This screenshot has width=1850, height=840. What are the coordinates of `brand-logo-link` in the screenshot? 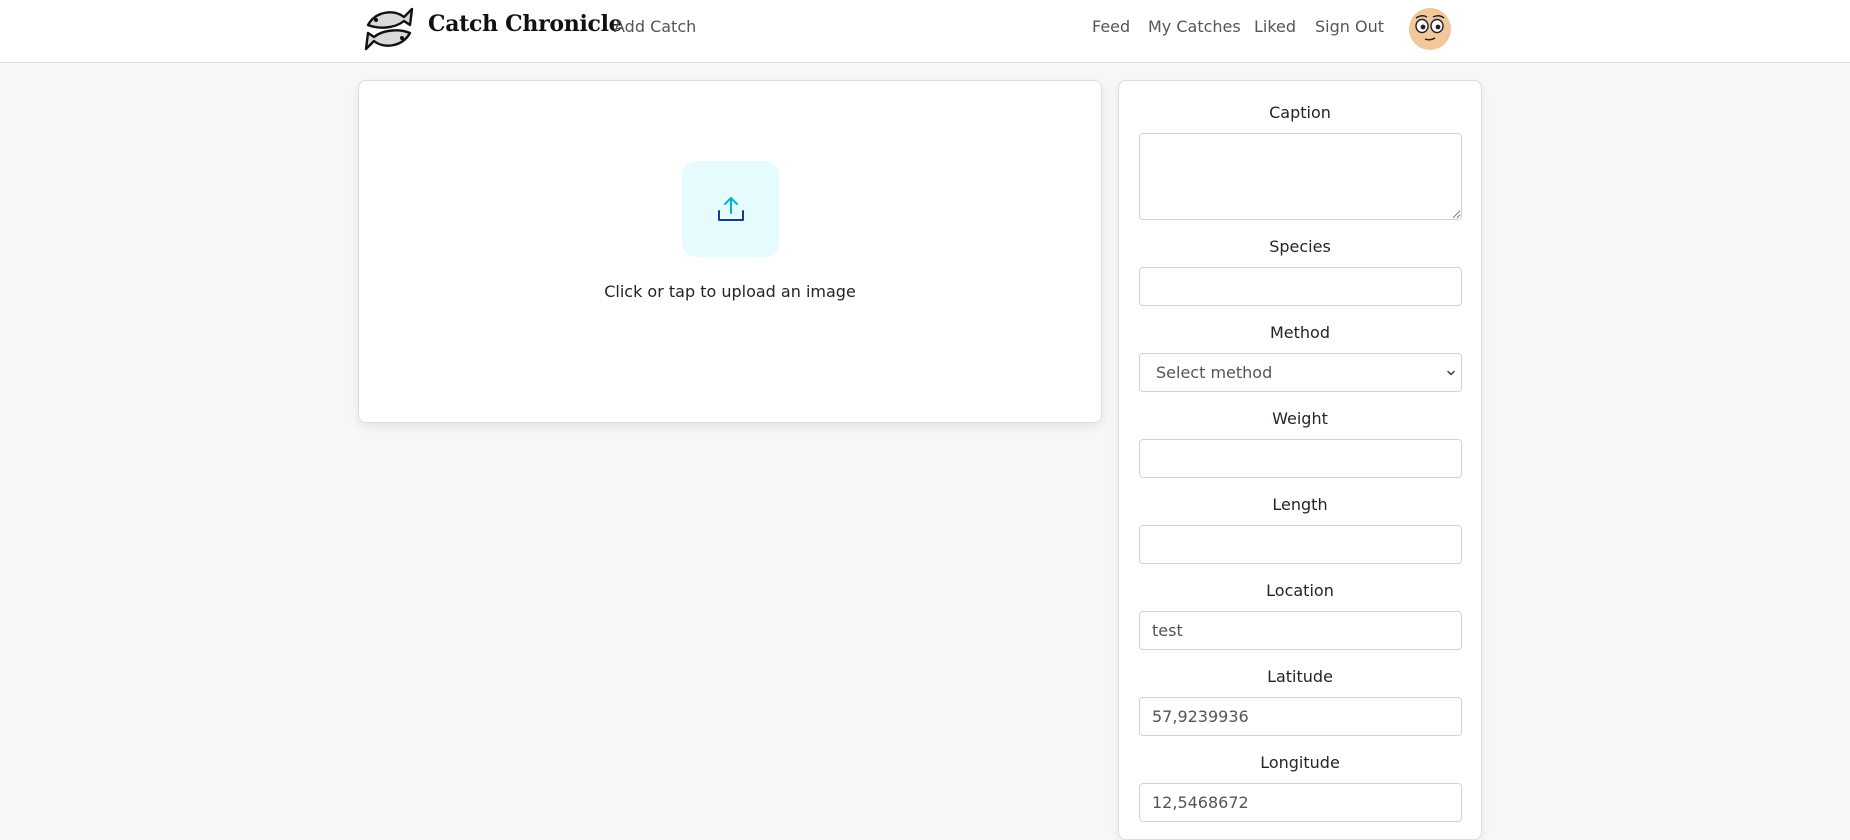 It's located at (389, 28).